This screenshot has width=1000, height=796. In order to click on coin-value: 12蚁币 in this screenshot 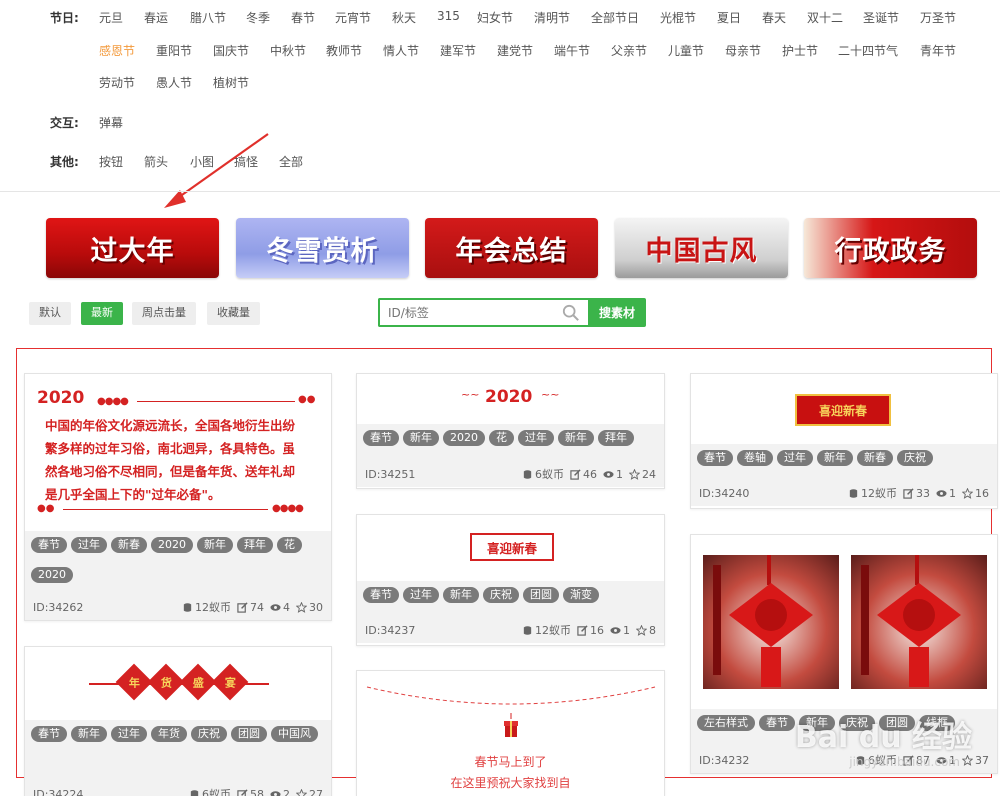, I will do `click(879, 493)`.